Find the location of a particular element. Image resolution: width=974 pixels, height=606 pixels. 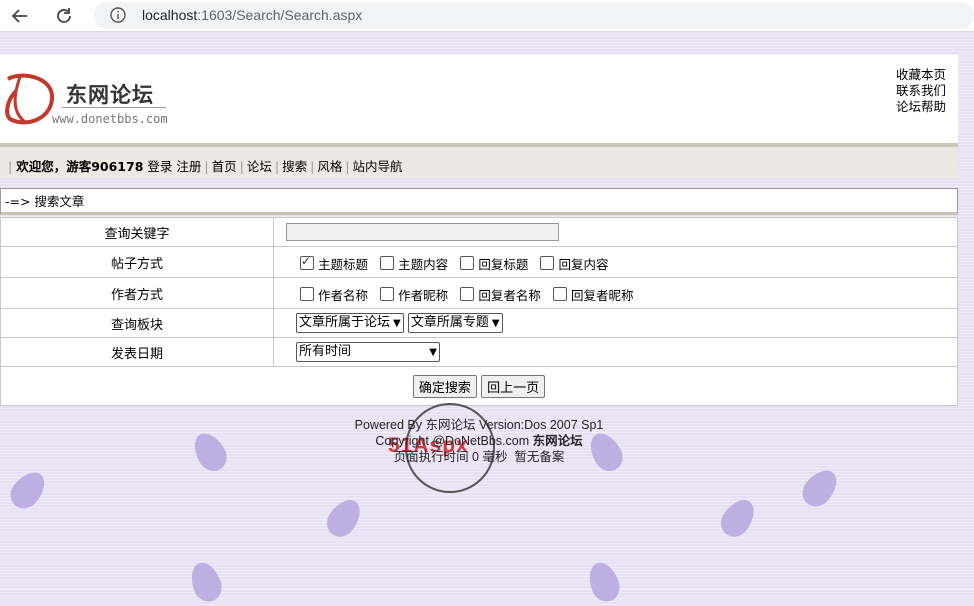

forum-select: 文章所属于论坛 ▼ is located at coordinates (350, 323).